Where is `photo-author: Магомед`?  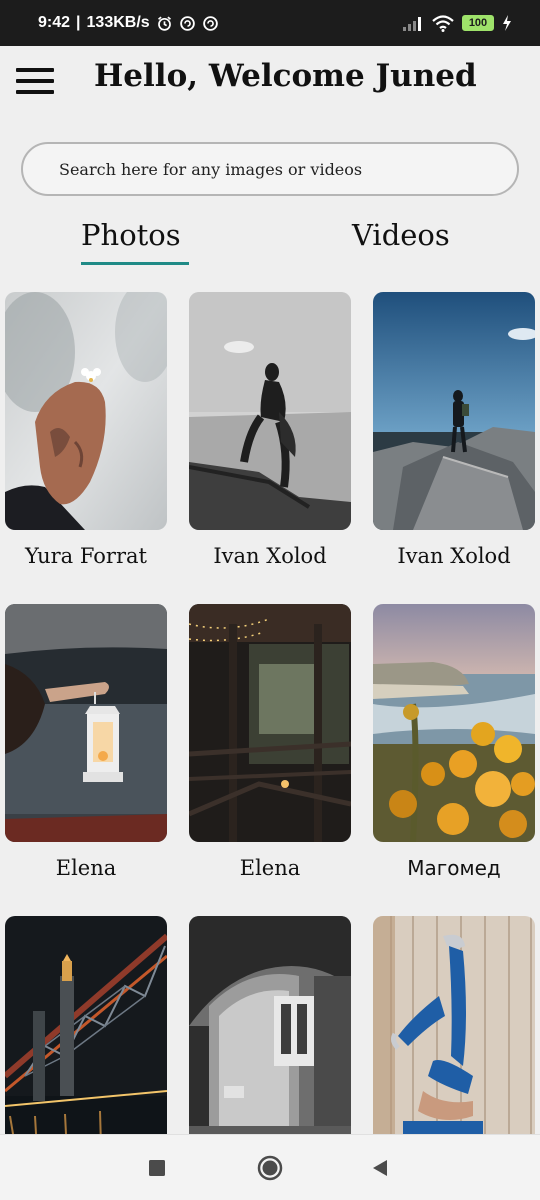 photo-author: Магомед is located at coordinates (454, 868).